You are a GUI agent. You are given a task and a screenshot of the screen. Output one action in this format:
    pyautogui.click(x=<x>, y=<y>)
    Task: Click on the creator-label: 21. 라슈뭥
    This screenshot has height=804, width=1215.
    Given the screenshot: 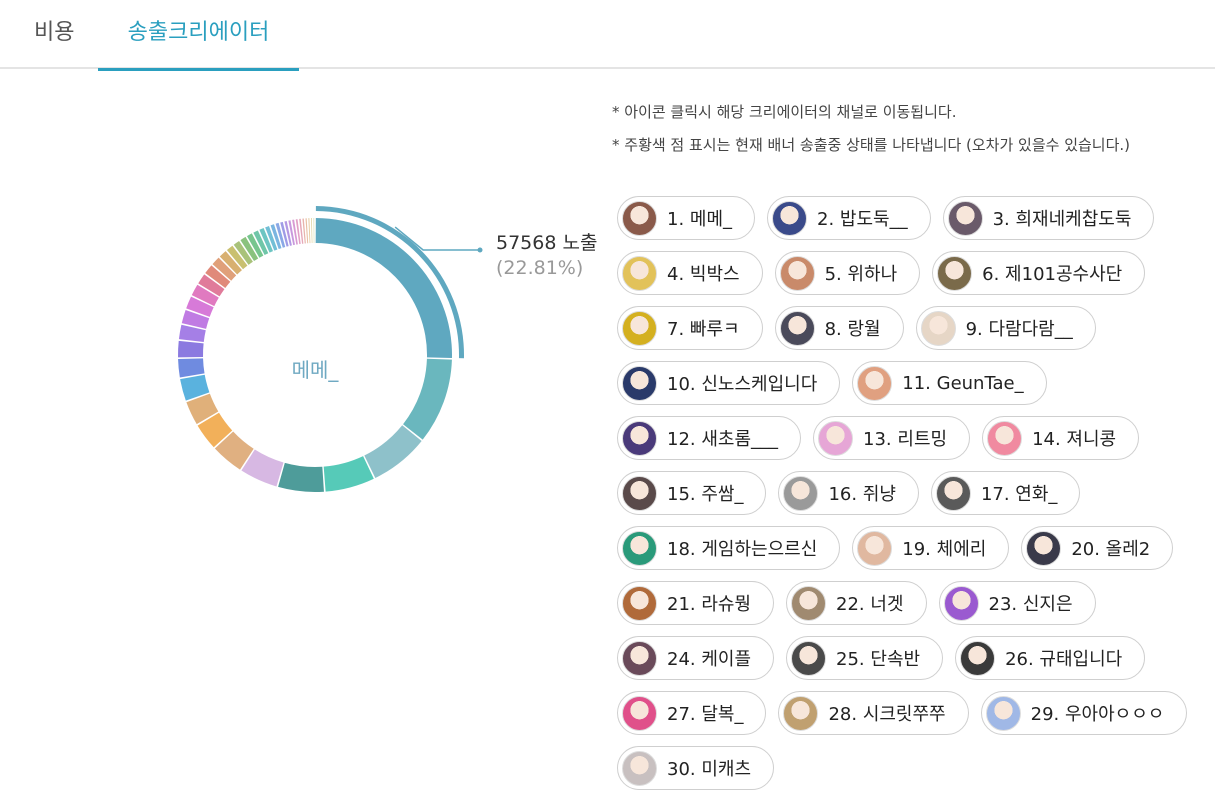 What is the action you would take?
    pyautogui.click(x=709, y=604)
    